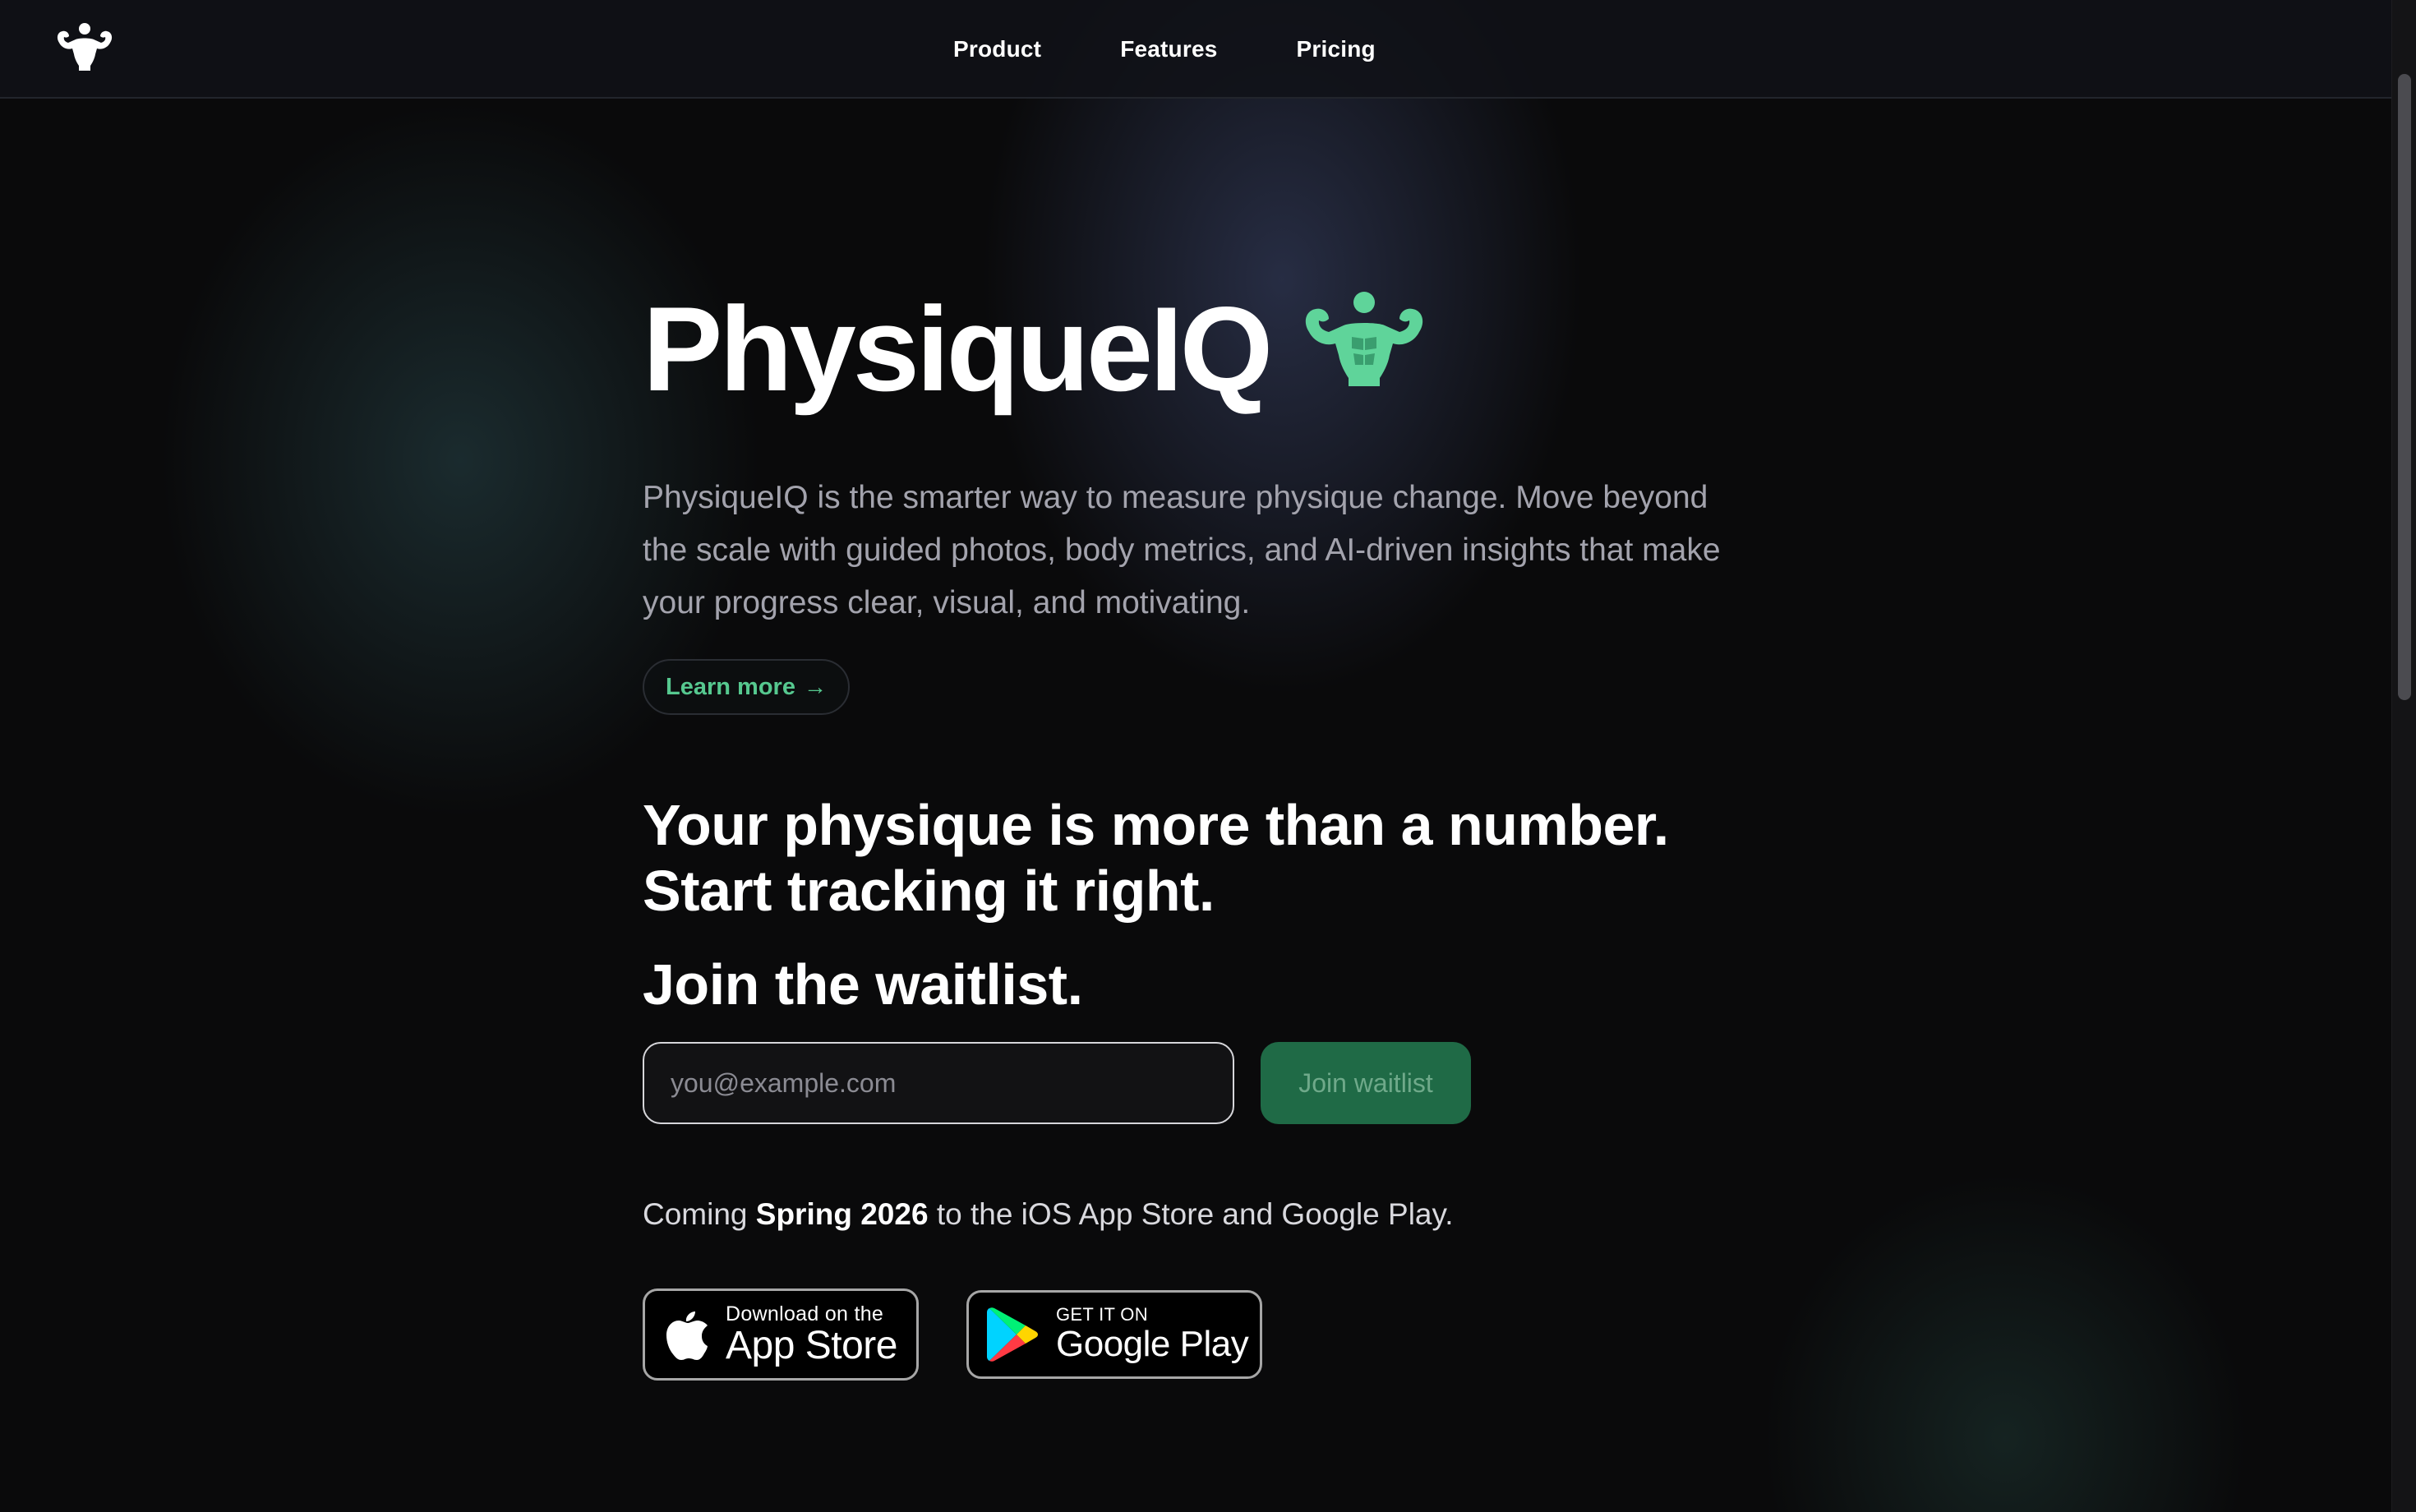 The image size is (2416, 1512). I want to click on tagline-line-2: Start tracking it right., so click(929, 891).